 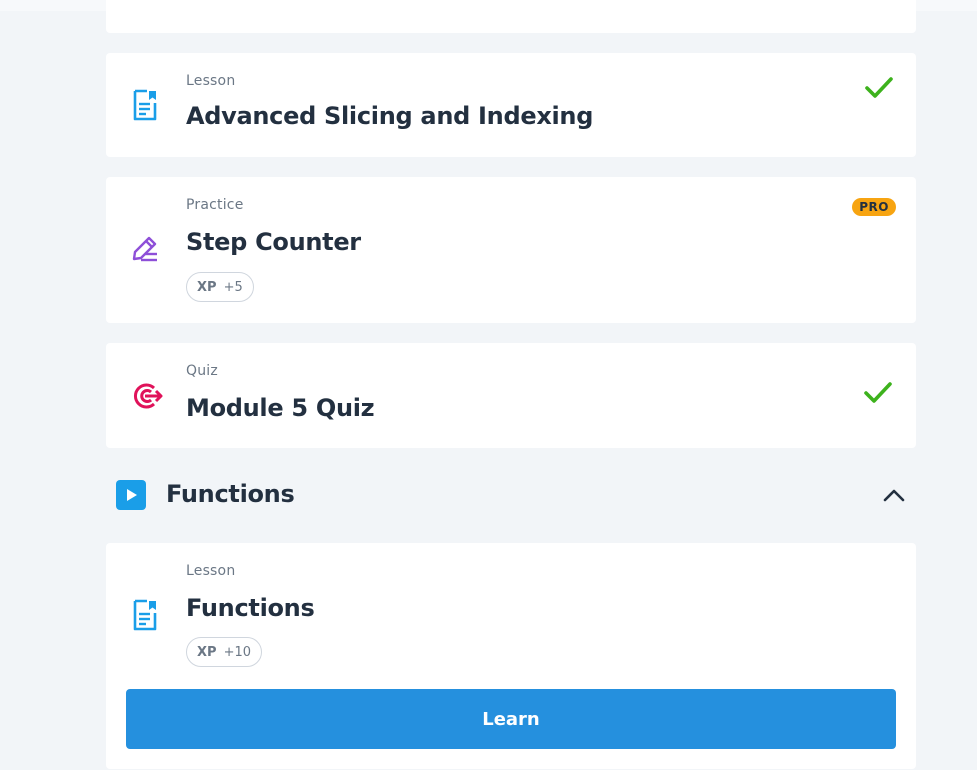 I want to click on xp-reward-pill: XP +5, so click(x=220, y=287).